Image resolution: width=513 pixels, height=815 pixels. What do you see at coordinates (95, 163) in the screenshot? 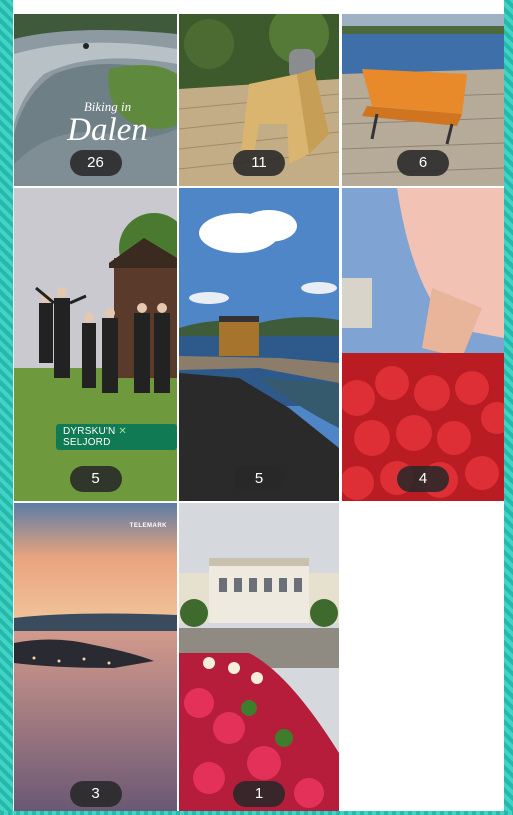
I see `media-count-badge: 26` at bounding box center [95, 163].